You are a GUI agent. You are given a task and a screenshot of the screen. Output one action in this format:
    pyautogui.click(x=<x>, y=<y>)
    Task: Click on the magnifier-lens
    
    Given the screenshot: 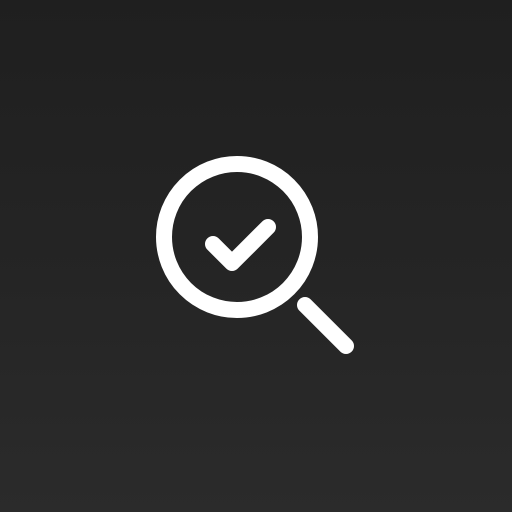 What is the action you would take?
    pyautogui.click(x=237, y=237)
    